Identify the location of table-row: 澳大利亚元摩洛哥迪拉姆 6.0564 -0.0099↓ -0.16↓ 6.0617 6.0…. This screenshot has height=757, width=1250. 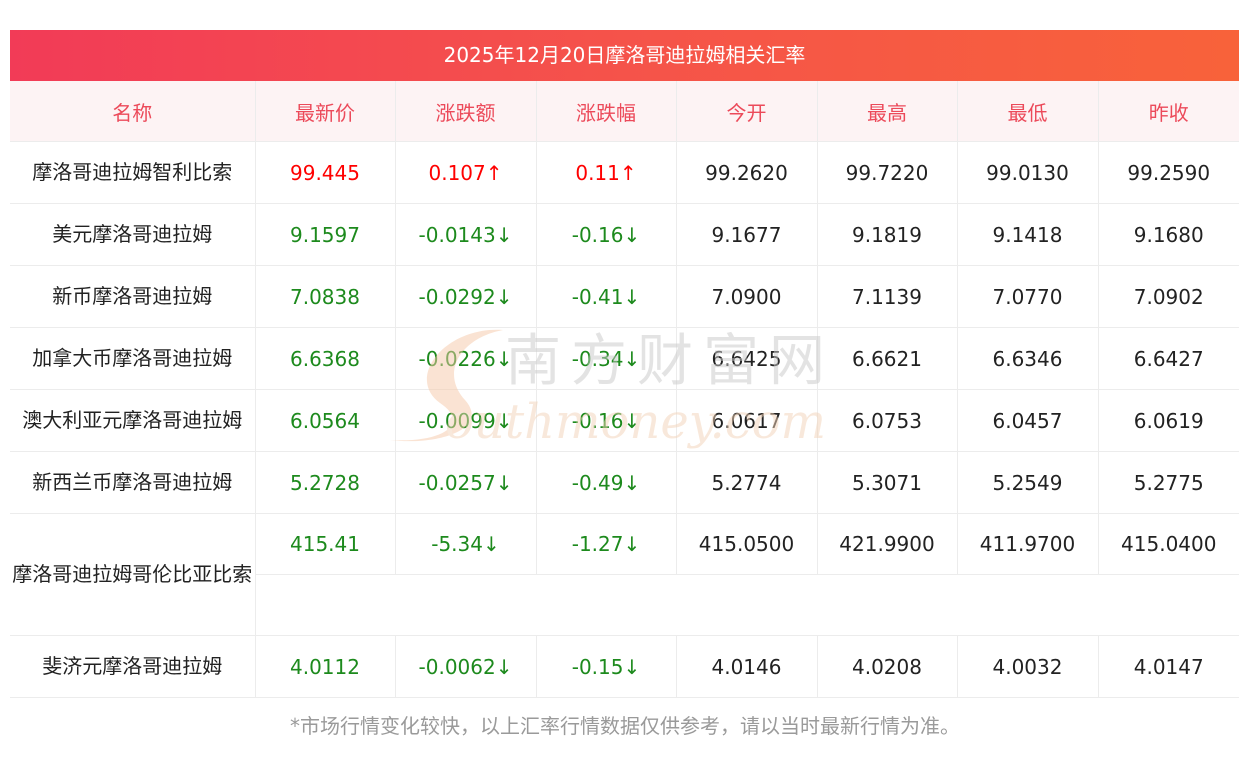
(624, 420).